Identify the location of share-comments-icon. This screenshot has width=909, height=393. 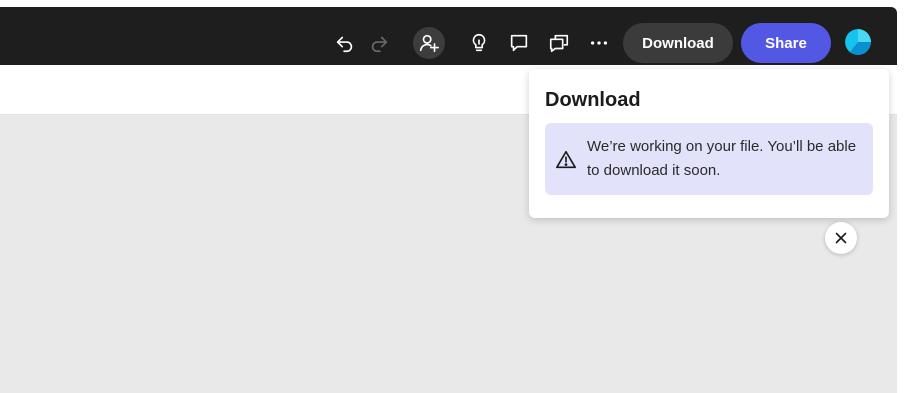
(559, 43).